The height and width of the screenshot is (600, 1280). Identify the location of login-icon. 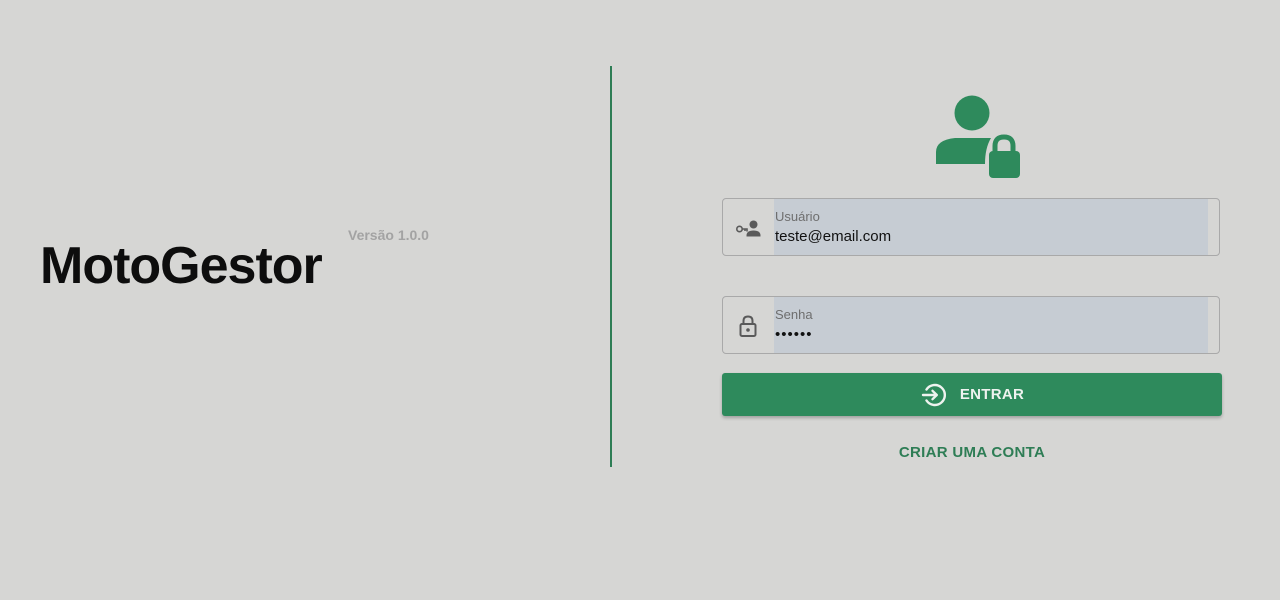
(933, 394).